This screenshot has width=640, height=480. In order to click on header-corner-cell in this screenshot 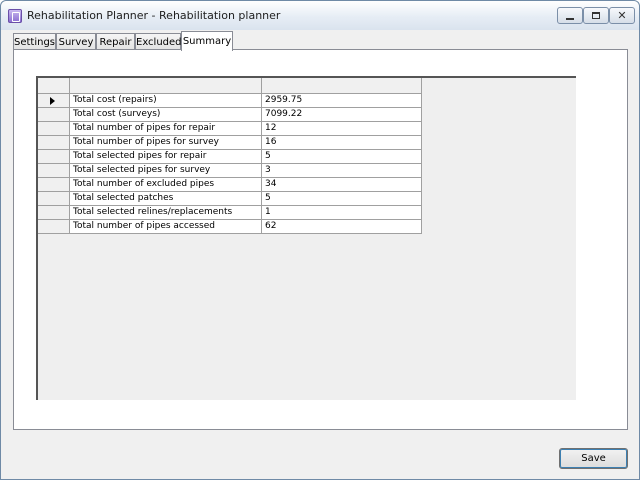, I will do `click(54, 86)`.